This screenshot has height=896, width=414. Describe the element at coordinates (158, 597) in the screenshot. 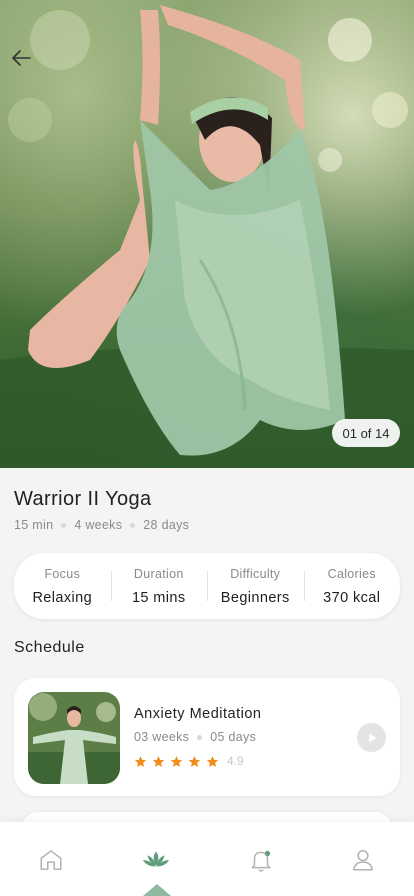

I see `stat-value: 15 mins` at that location.